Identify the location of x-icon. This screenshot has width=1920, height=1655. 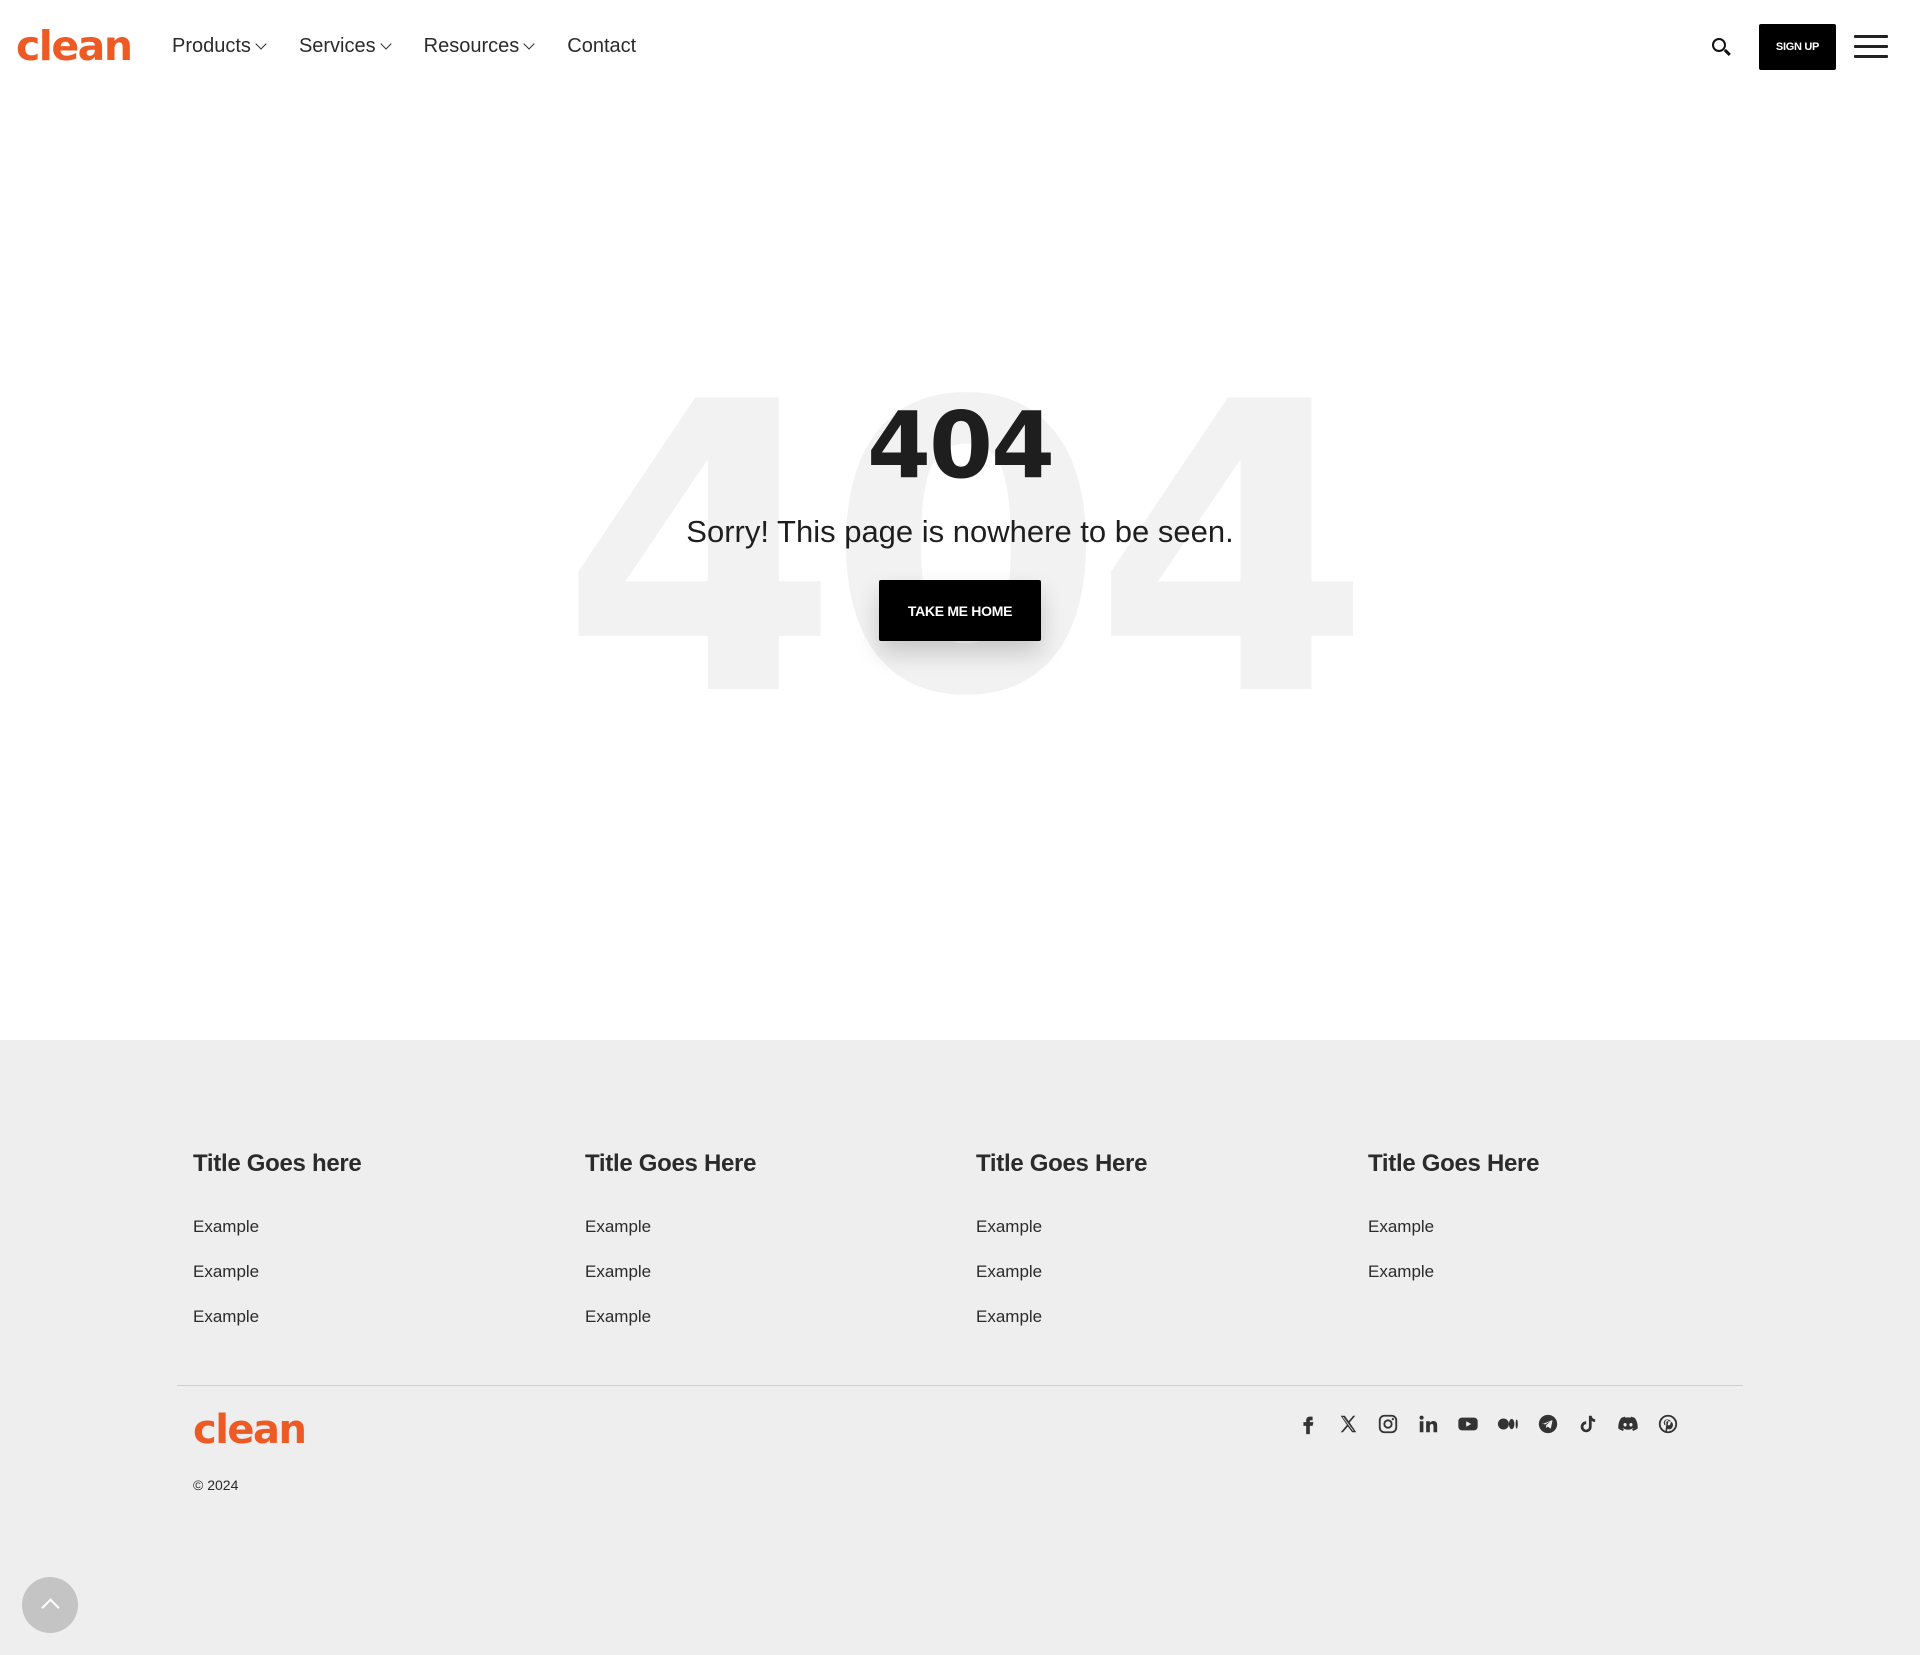
(1348, 1424).